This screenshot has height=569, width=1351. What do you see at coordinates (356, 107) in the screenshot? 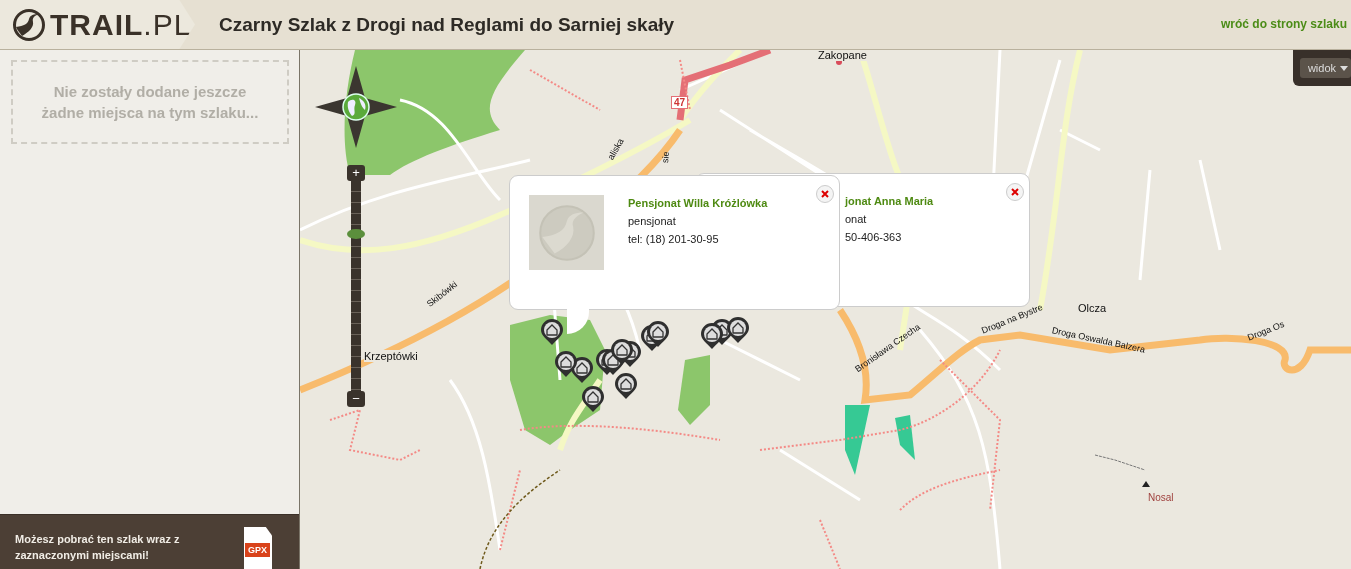
I see `compass-pan-icon` at bounding box center [356, 107].